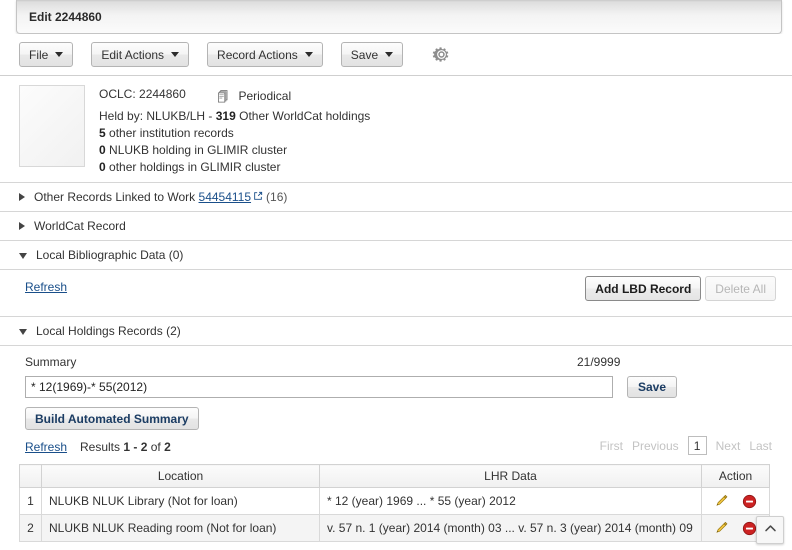  What do you see at coordinates (652, 387) in the screenshot?
I see `save-summary-button: Save` at bounding box center [652, 387].